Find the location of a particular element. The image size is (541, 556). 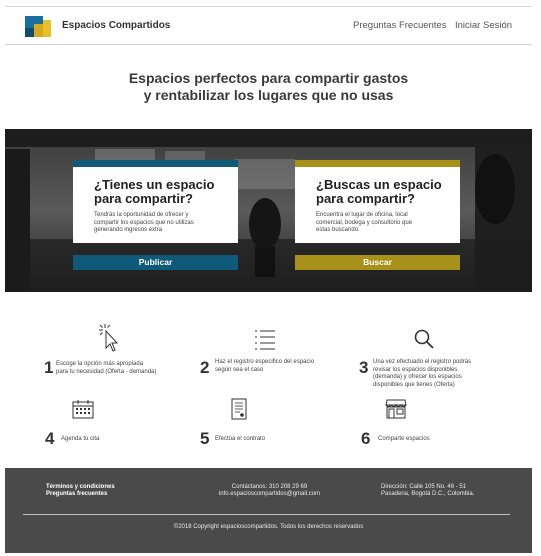

search-button: Buscar is located at coordinates (377, 262).